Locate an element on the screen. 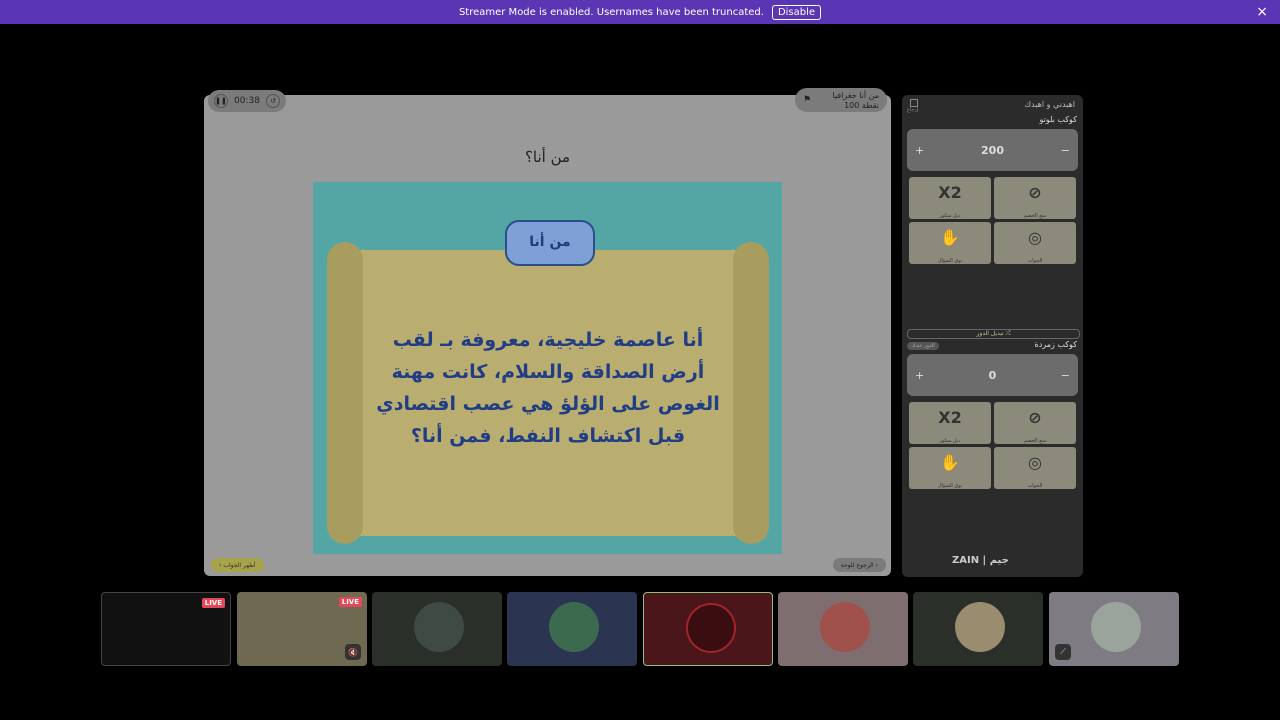  back-to-board-button: الرجوع للوحة › is located at coordinates (859, 565).